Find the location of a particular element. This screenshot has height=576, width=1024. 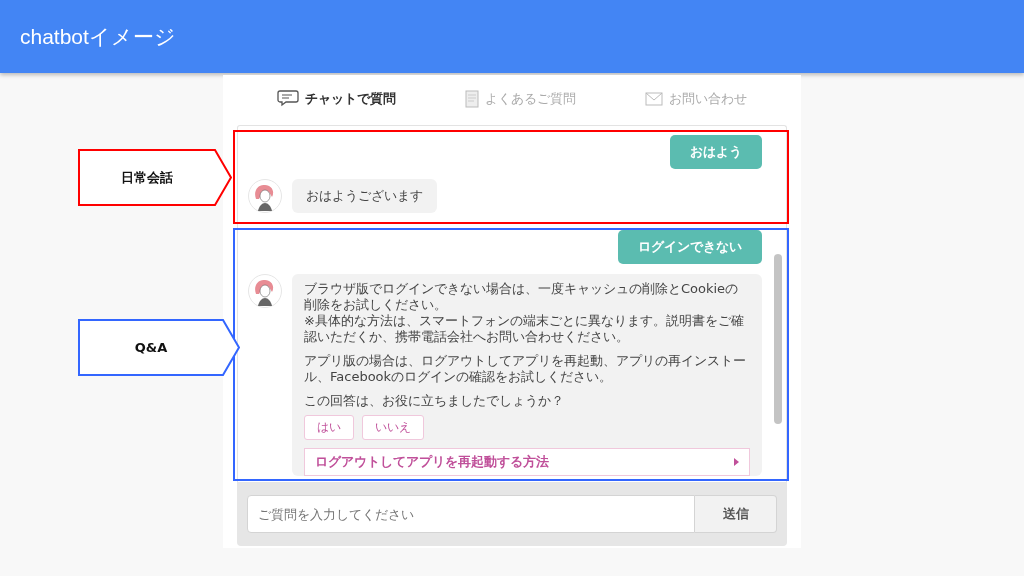

send-button: 送信 is located at coordinates (736, 514).